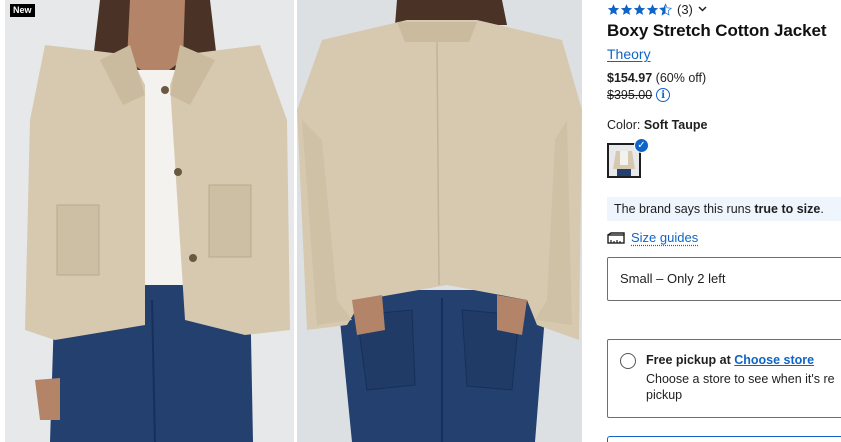 This screenshot has height=442, width=841. I want to click on size-guides-label: Size guides, so click(664, 237).